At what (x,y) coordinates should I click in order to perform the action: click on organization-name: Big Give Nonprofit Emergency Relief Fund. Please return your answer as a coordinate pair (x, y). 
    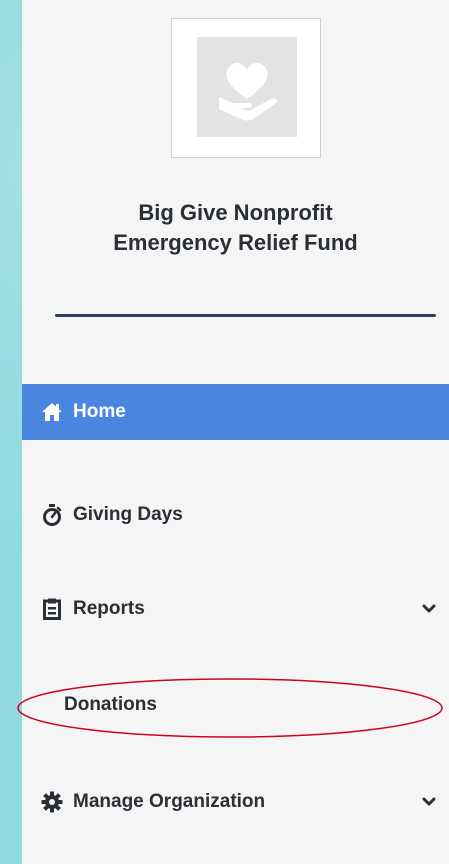
    Looking at the image, I should click on (235, 228).